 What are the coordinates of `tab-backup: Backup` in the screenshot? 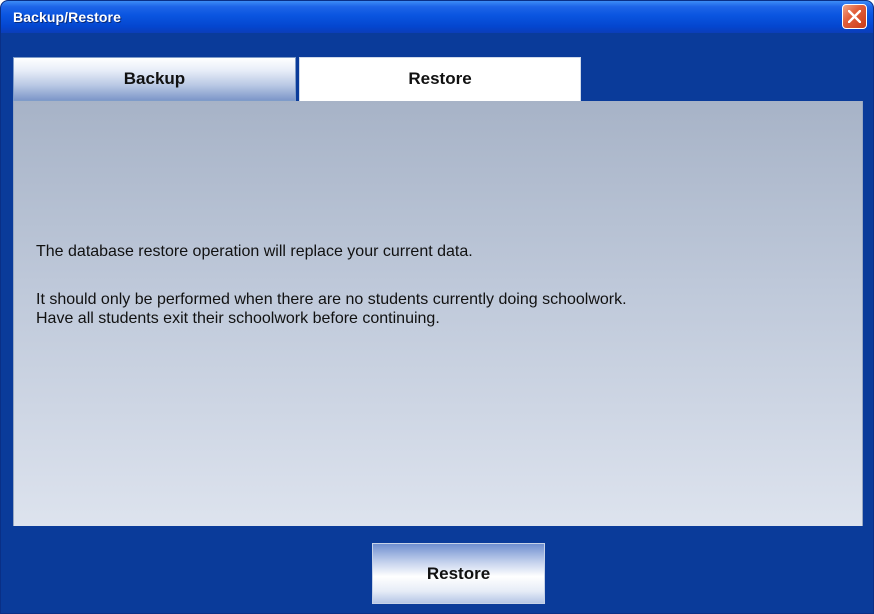 It's located at (154, 79).